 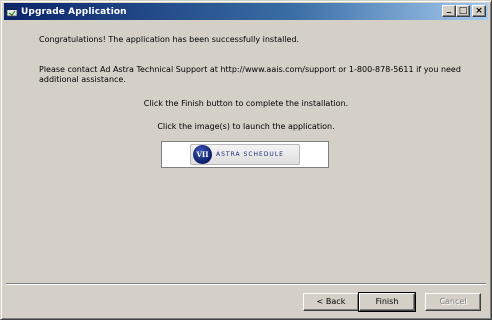 What do you see at coordinates (246, 284) in the screenshot?
I see `footer-divider` at bounding box center [246, 284].